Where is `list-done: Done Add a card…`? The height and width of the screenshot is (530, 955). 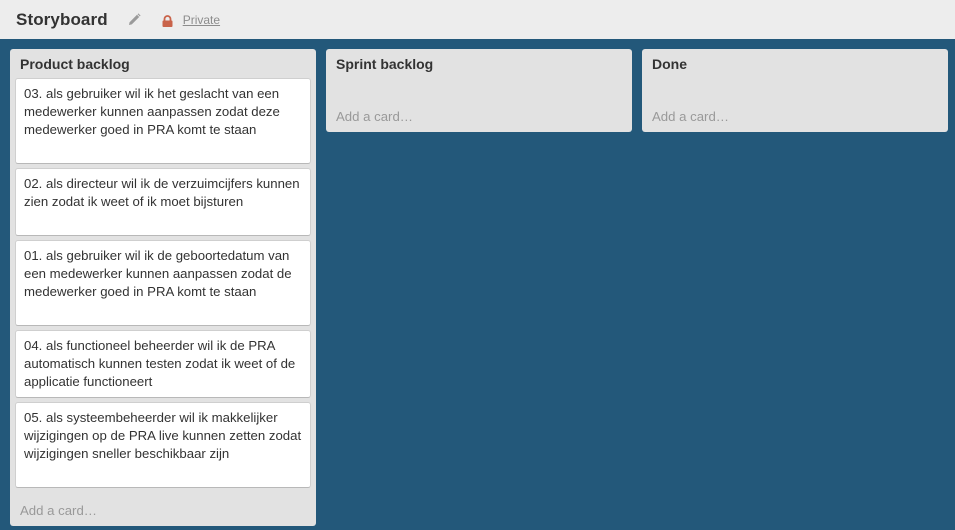 list-done: Done Add a card… is located at coordinates (795, 90).